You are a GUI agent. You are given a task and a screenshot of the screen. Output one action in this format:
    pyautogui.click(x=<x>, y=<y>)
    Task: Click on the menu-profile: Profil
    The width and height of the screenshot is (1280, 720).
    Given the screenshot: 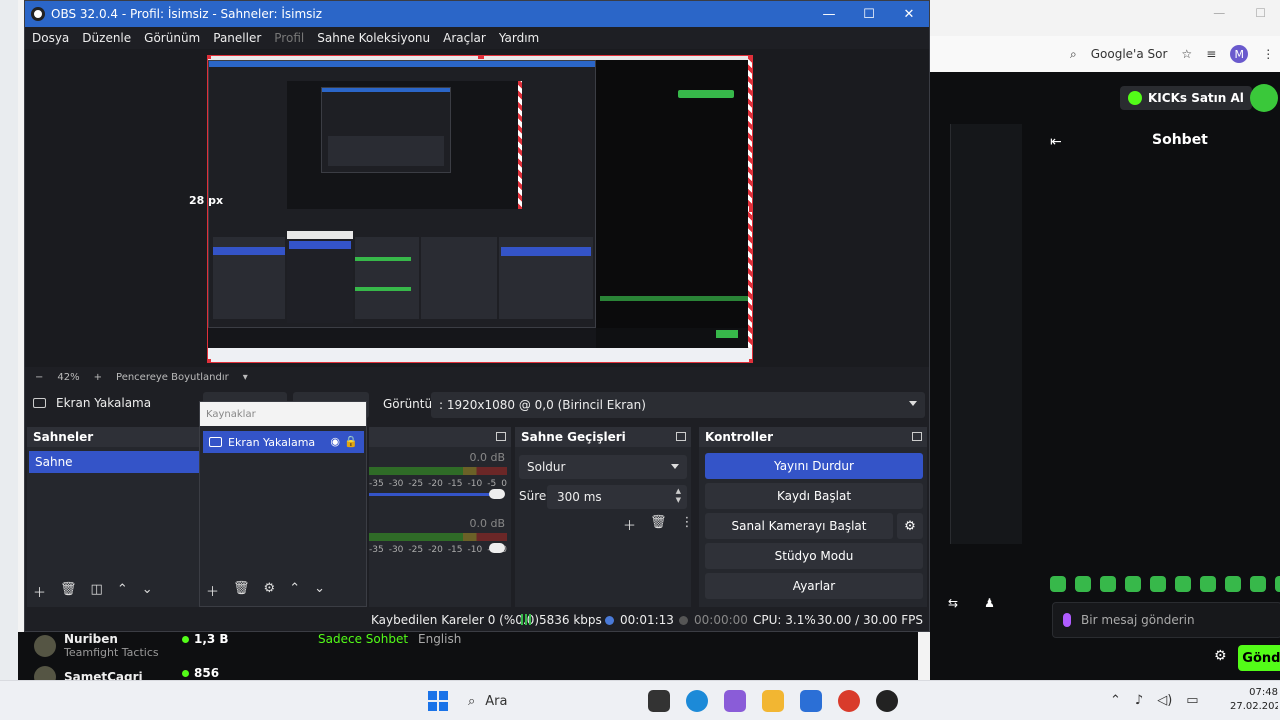 What is the action you would take?
    pyautogui.click(x=289, y=38)
    